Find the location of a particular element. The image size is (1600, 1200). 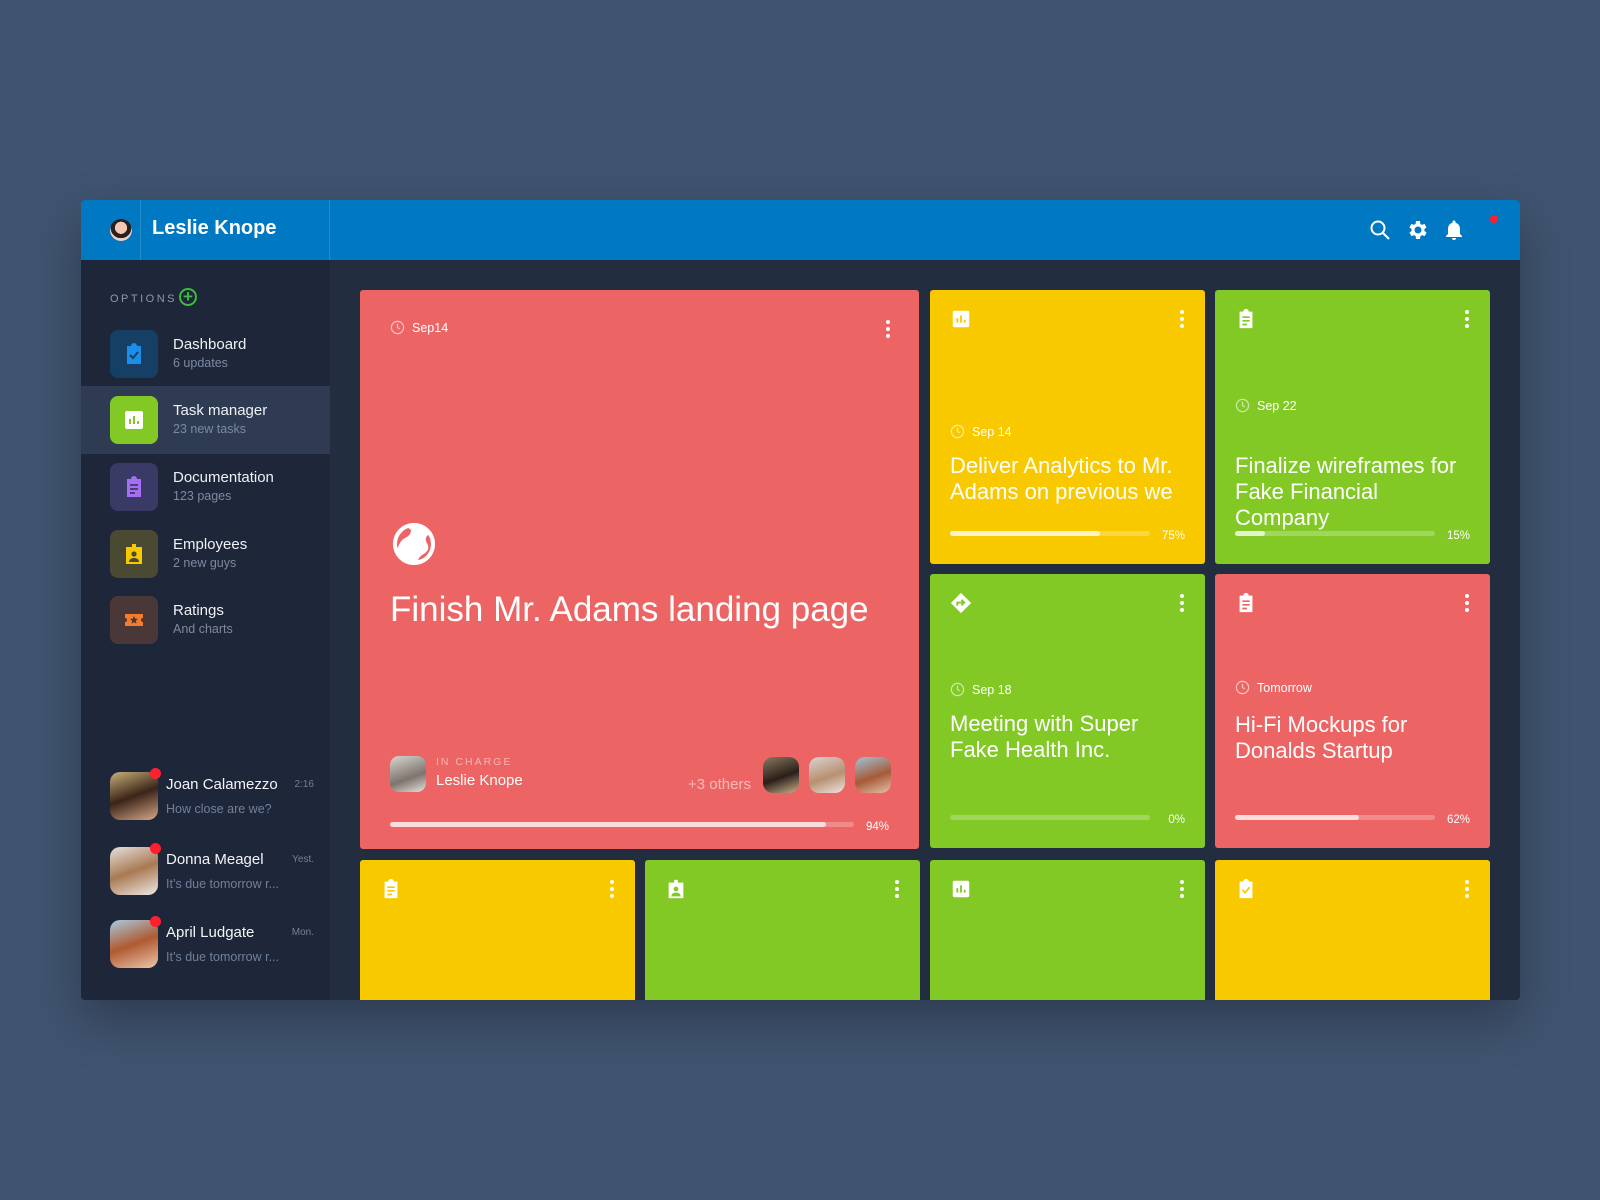

task-date: Sep 22 is located at coordinates (1266, 405).